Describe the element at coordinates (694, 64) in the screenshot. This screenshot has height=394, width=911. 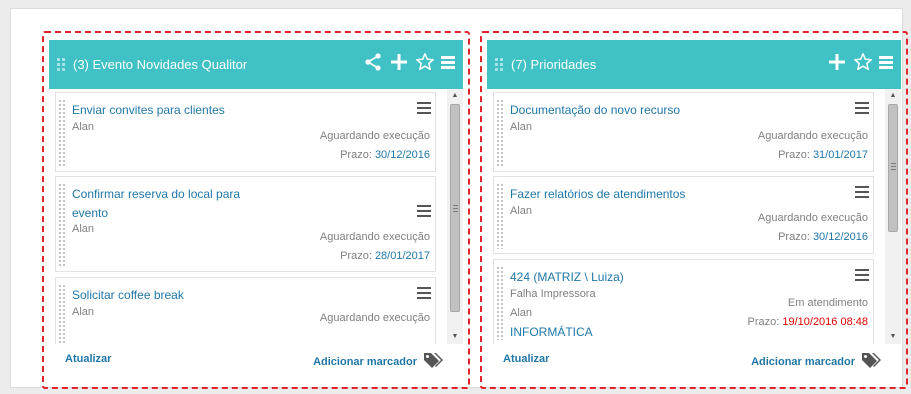
I see `widget-header: (7) Prioridades` at that location.